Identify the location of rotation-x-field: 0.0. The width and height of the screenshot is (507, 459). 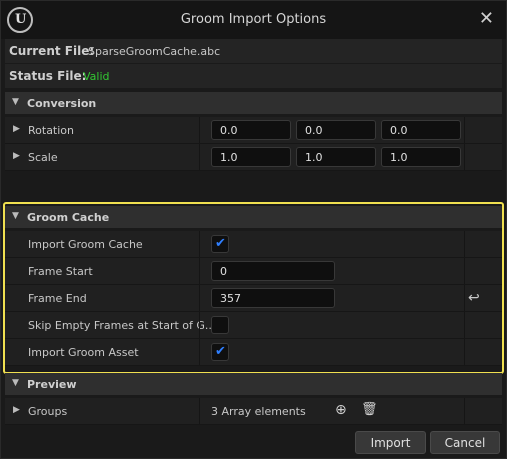
(251, 130).